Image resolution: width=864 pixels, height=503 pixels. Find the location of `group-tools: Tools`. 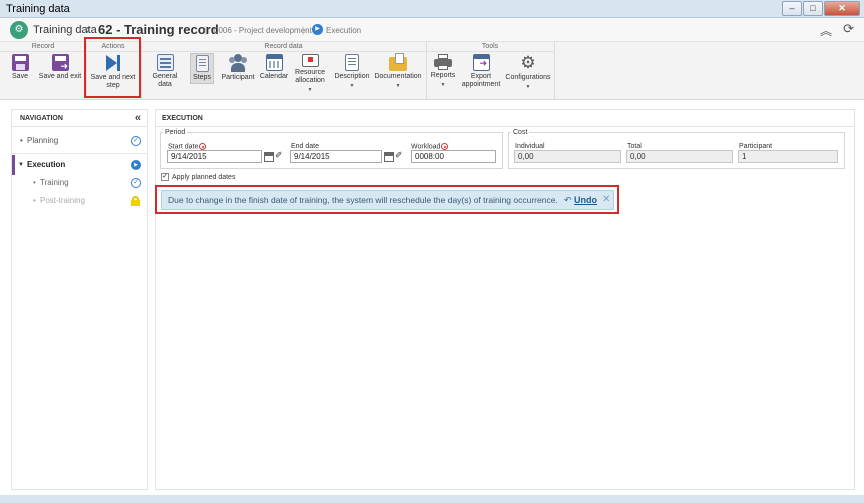

group-tools: Tools is located at coordinates (490, 47).